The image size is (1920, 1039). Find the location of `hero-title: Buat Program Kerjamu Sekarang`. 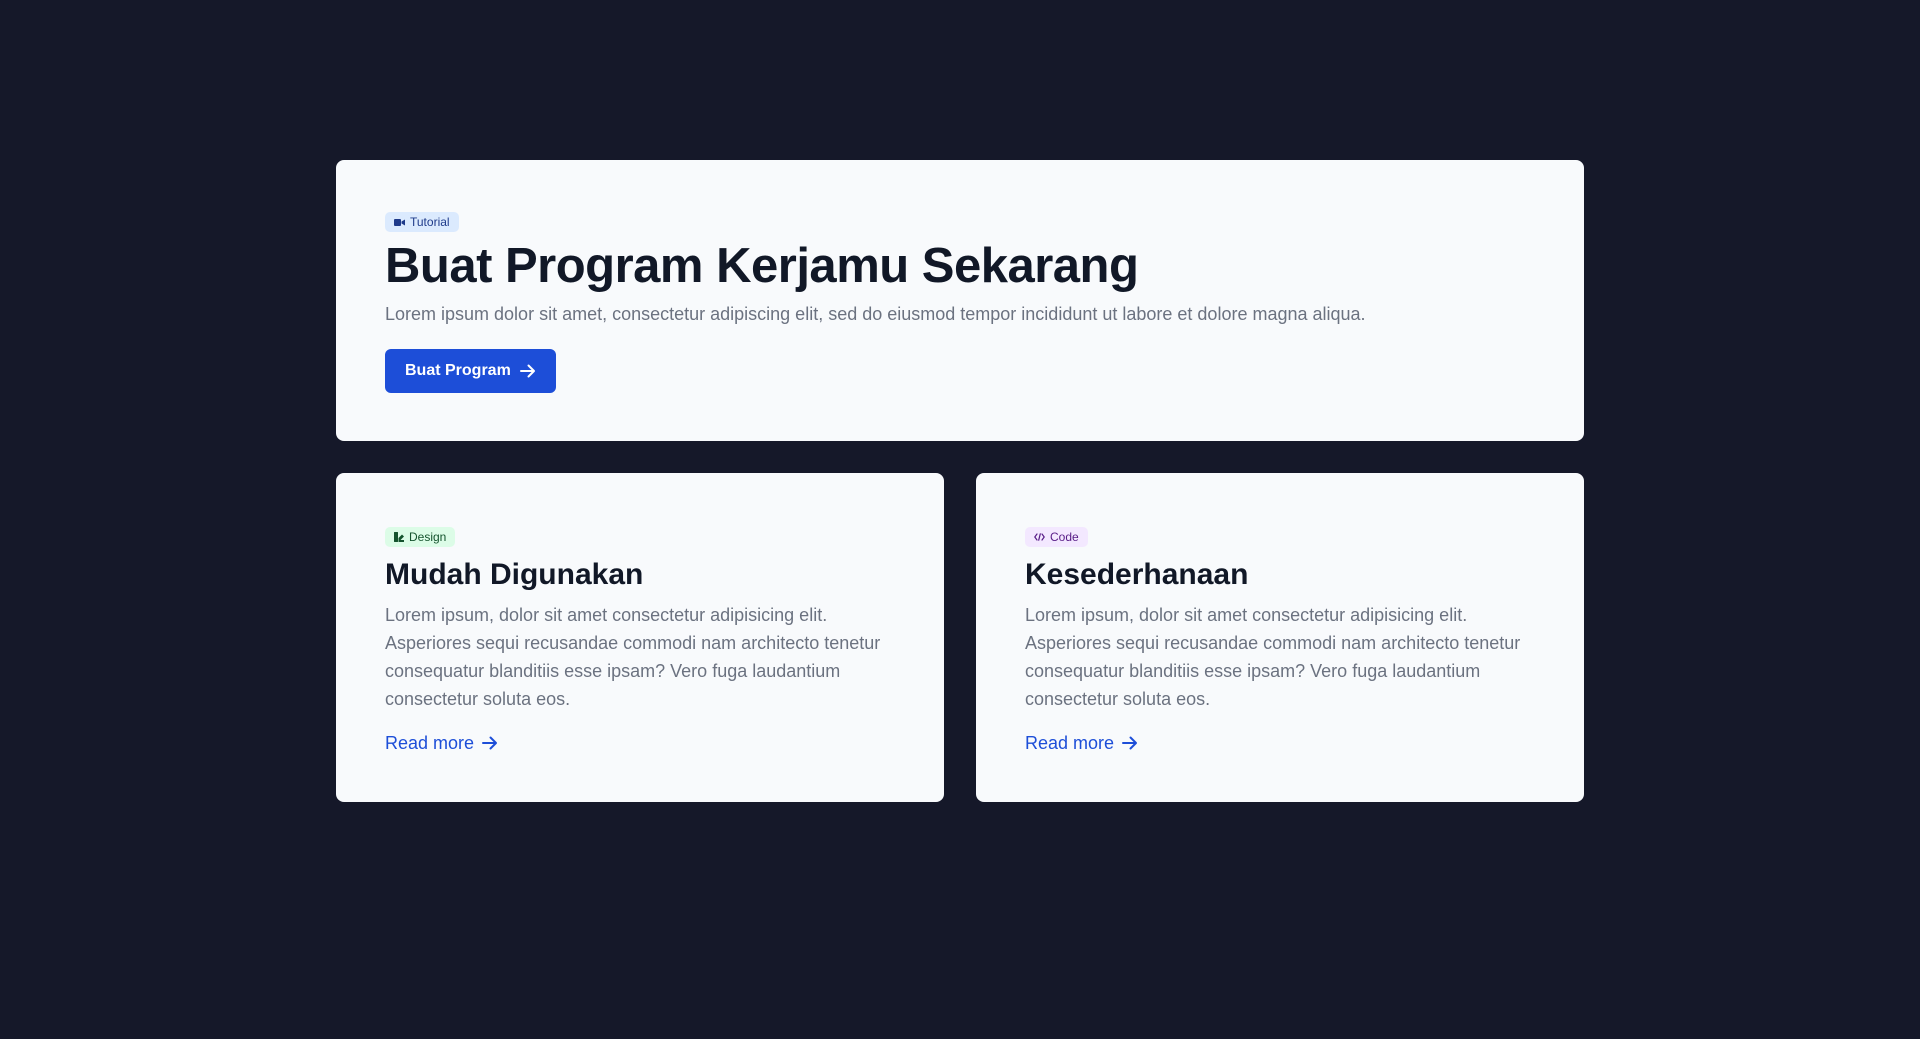

hero-title: Buat Program Kerjamu Sekarang is located at coordinates (762, 266).